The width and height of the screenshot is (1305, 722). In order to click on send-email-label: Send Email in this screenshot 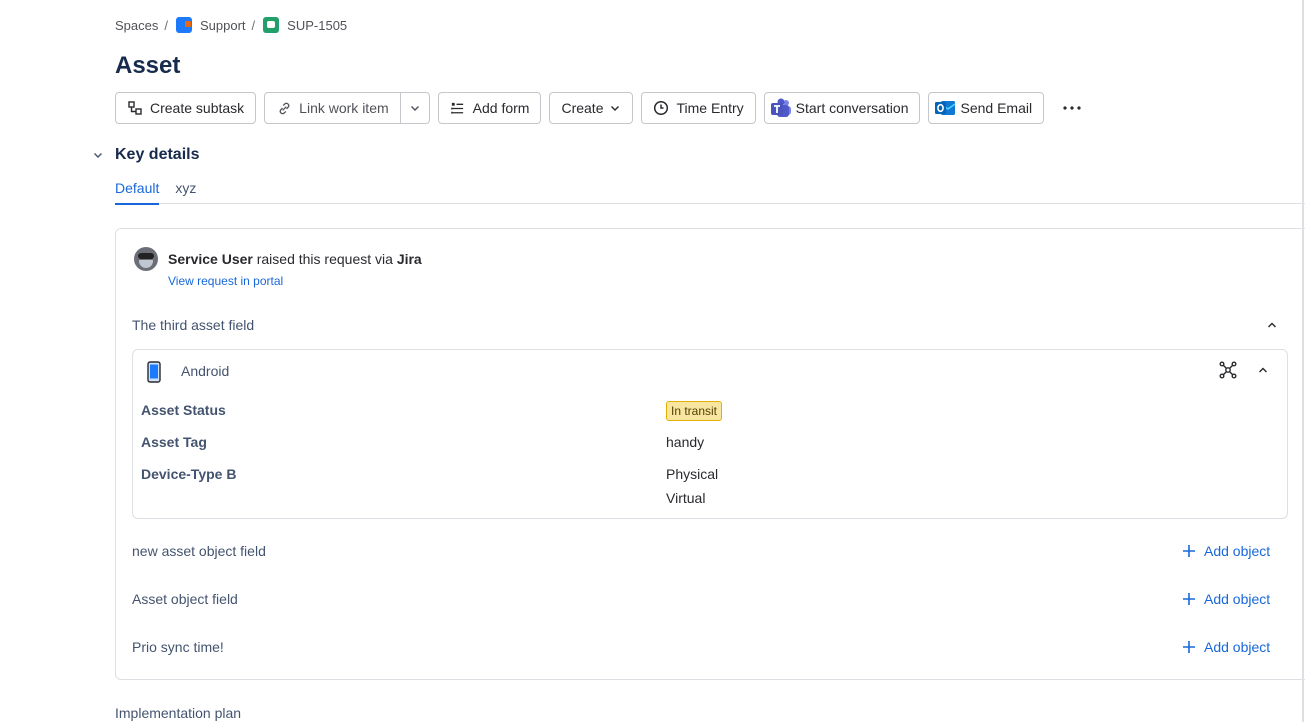, I will do `click(996, 108)`.